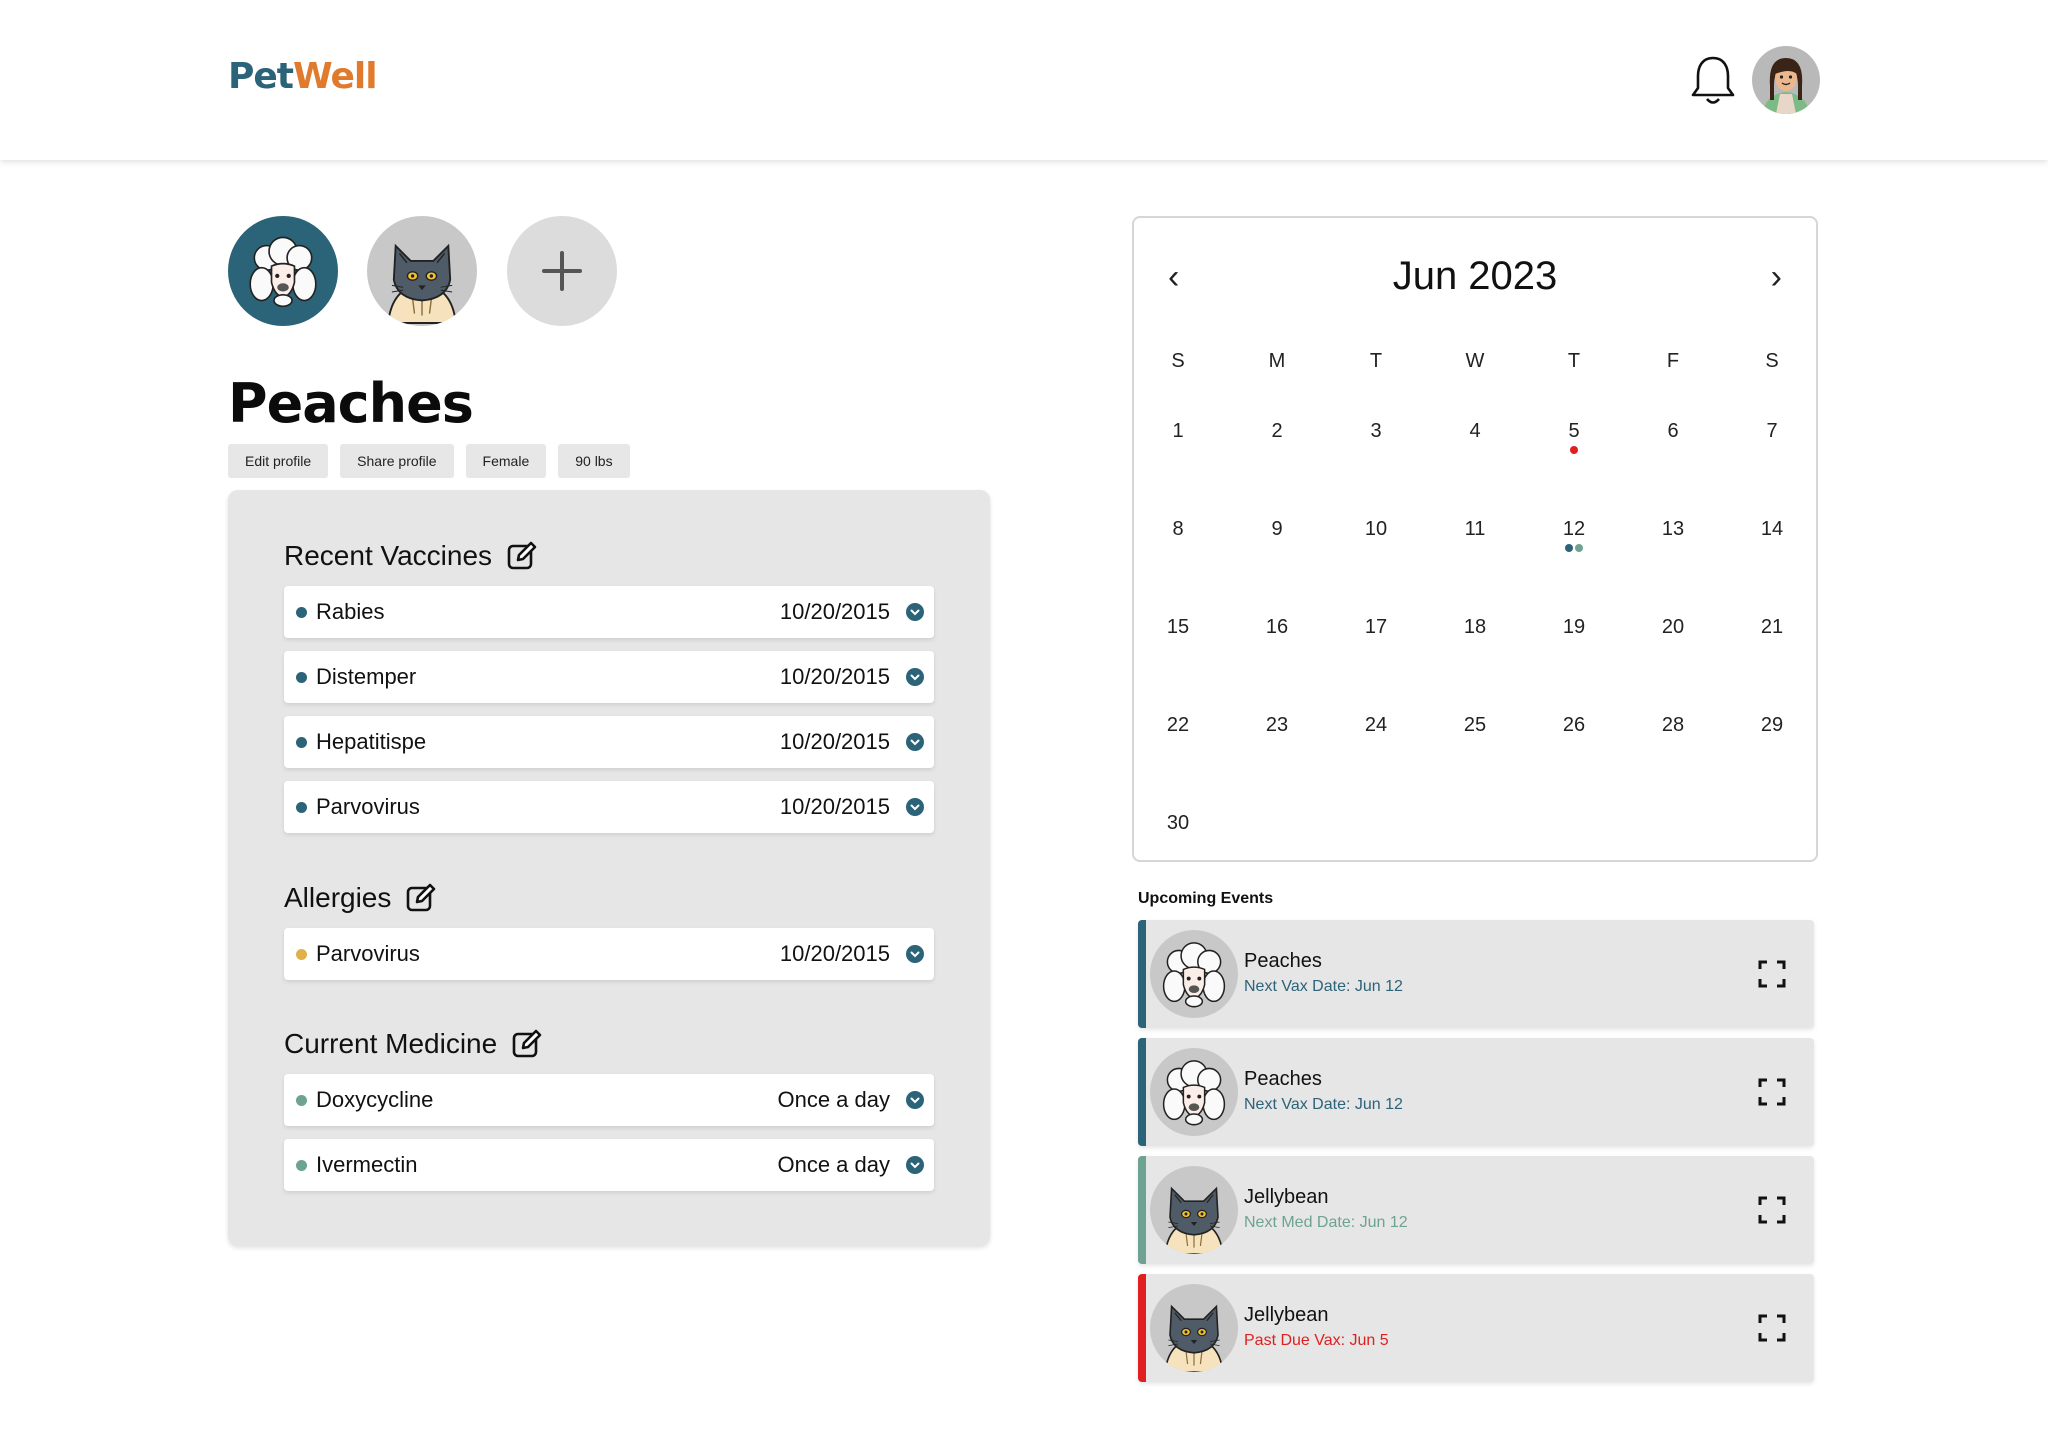 This screenshot has height=1456, width=2048. What do you see at coordinates (1475, 725) in the screenshot?
I see `calendar-day: 25` at bounding box center [1475, 725].